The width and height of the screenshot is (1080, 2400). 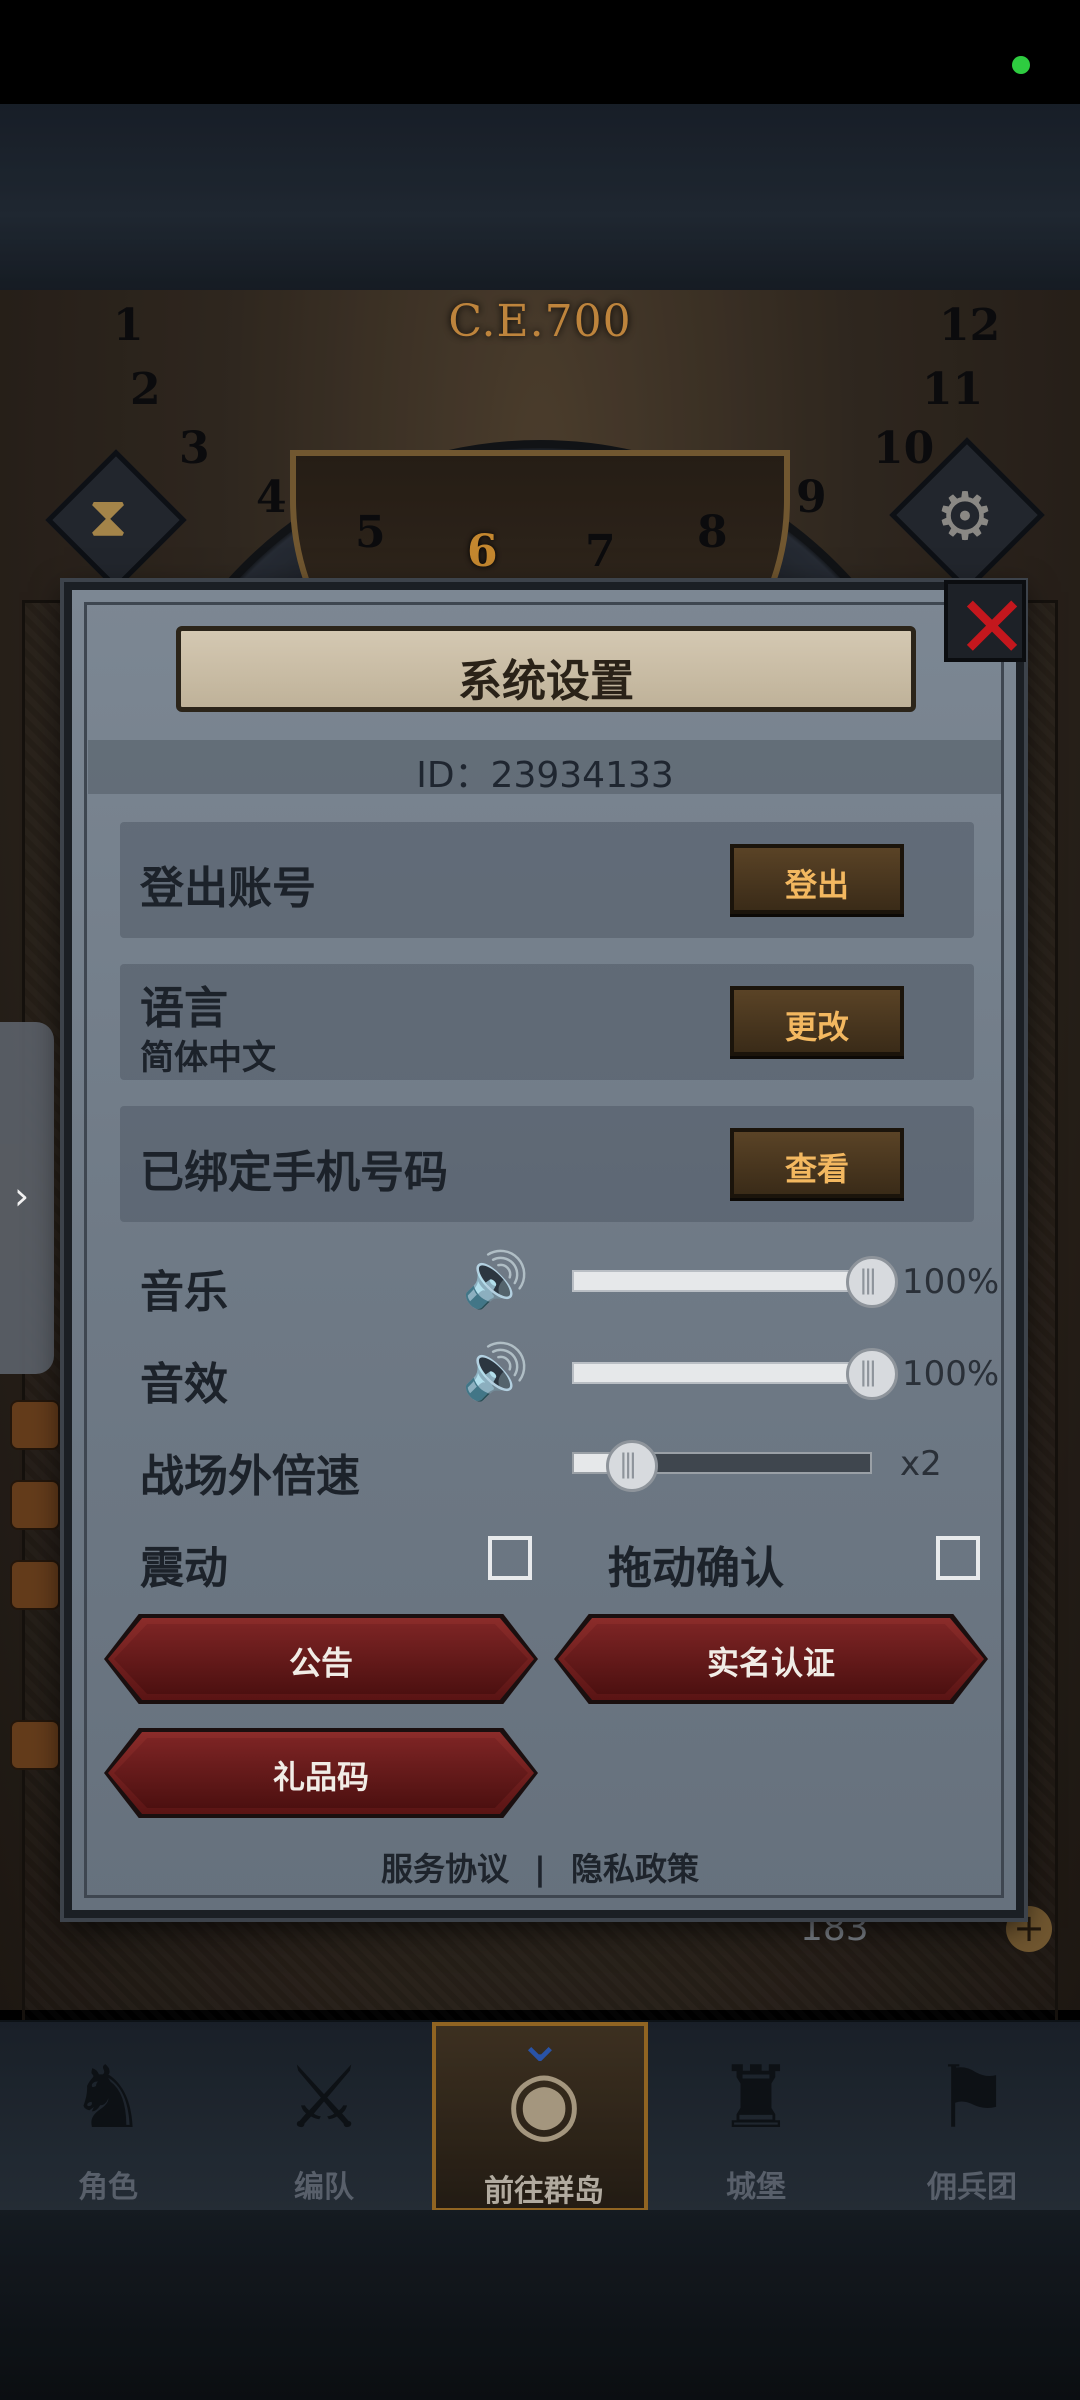 I want to click on gift-code-button: 礼品码, so click(x=321, y=1773).